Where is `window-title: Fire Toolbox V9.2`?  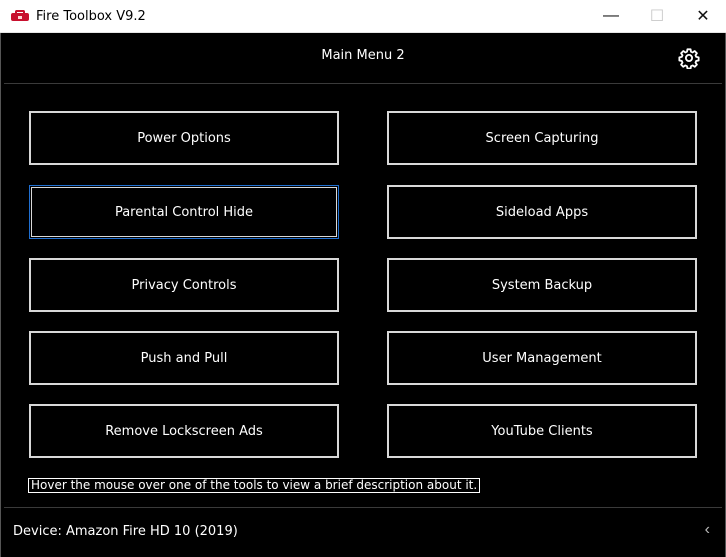 window-title: Fire Toolbox V9.2 is located at coordinates (91, 16).